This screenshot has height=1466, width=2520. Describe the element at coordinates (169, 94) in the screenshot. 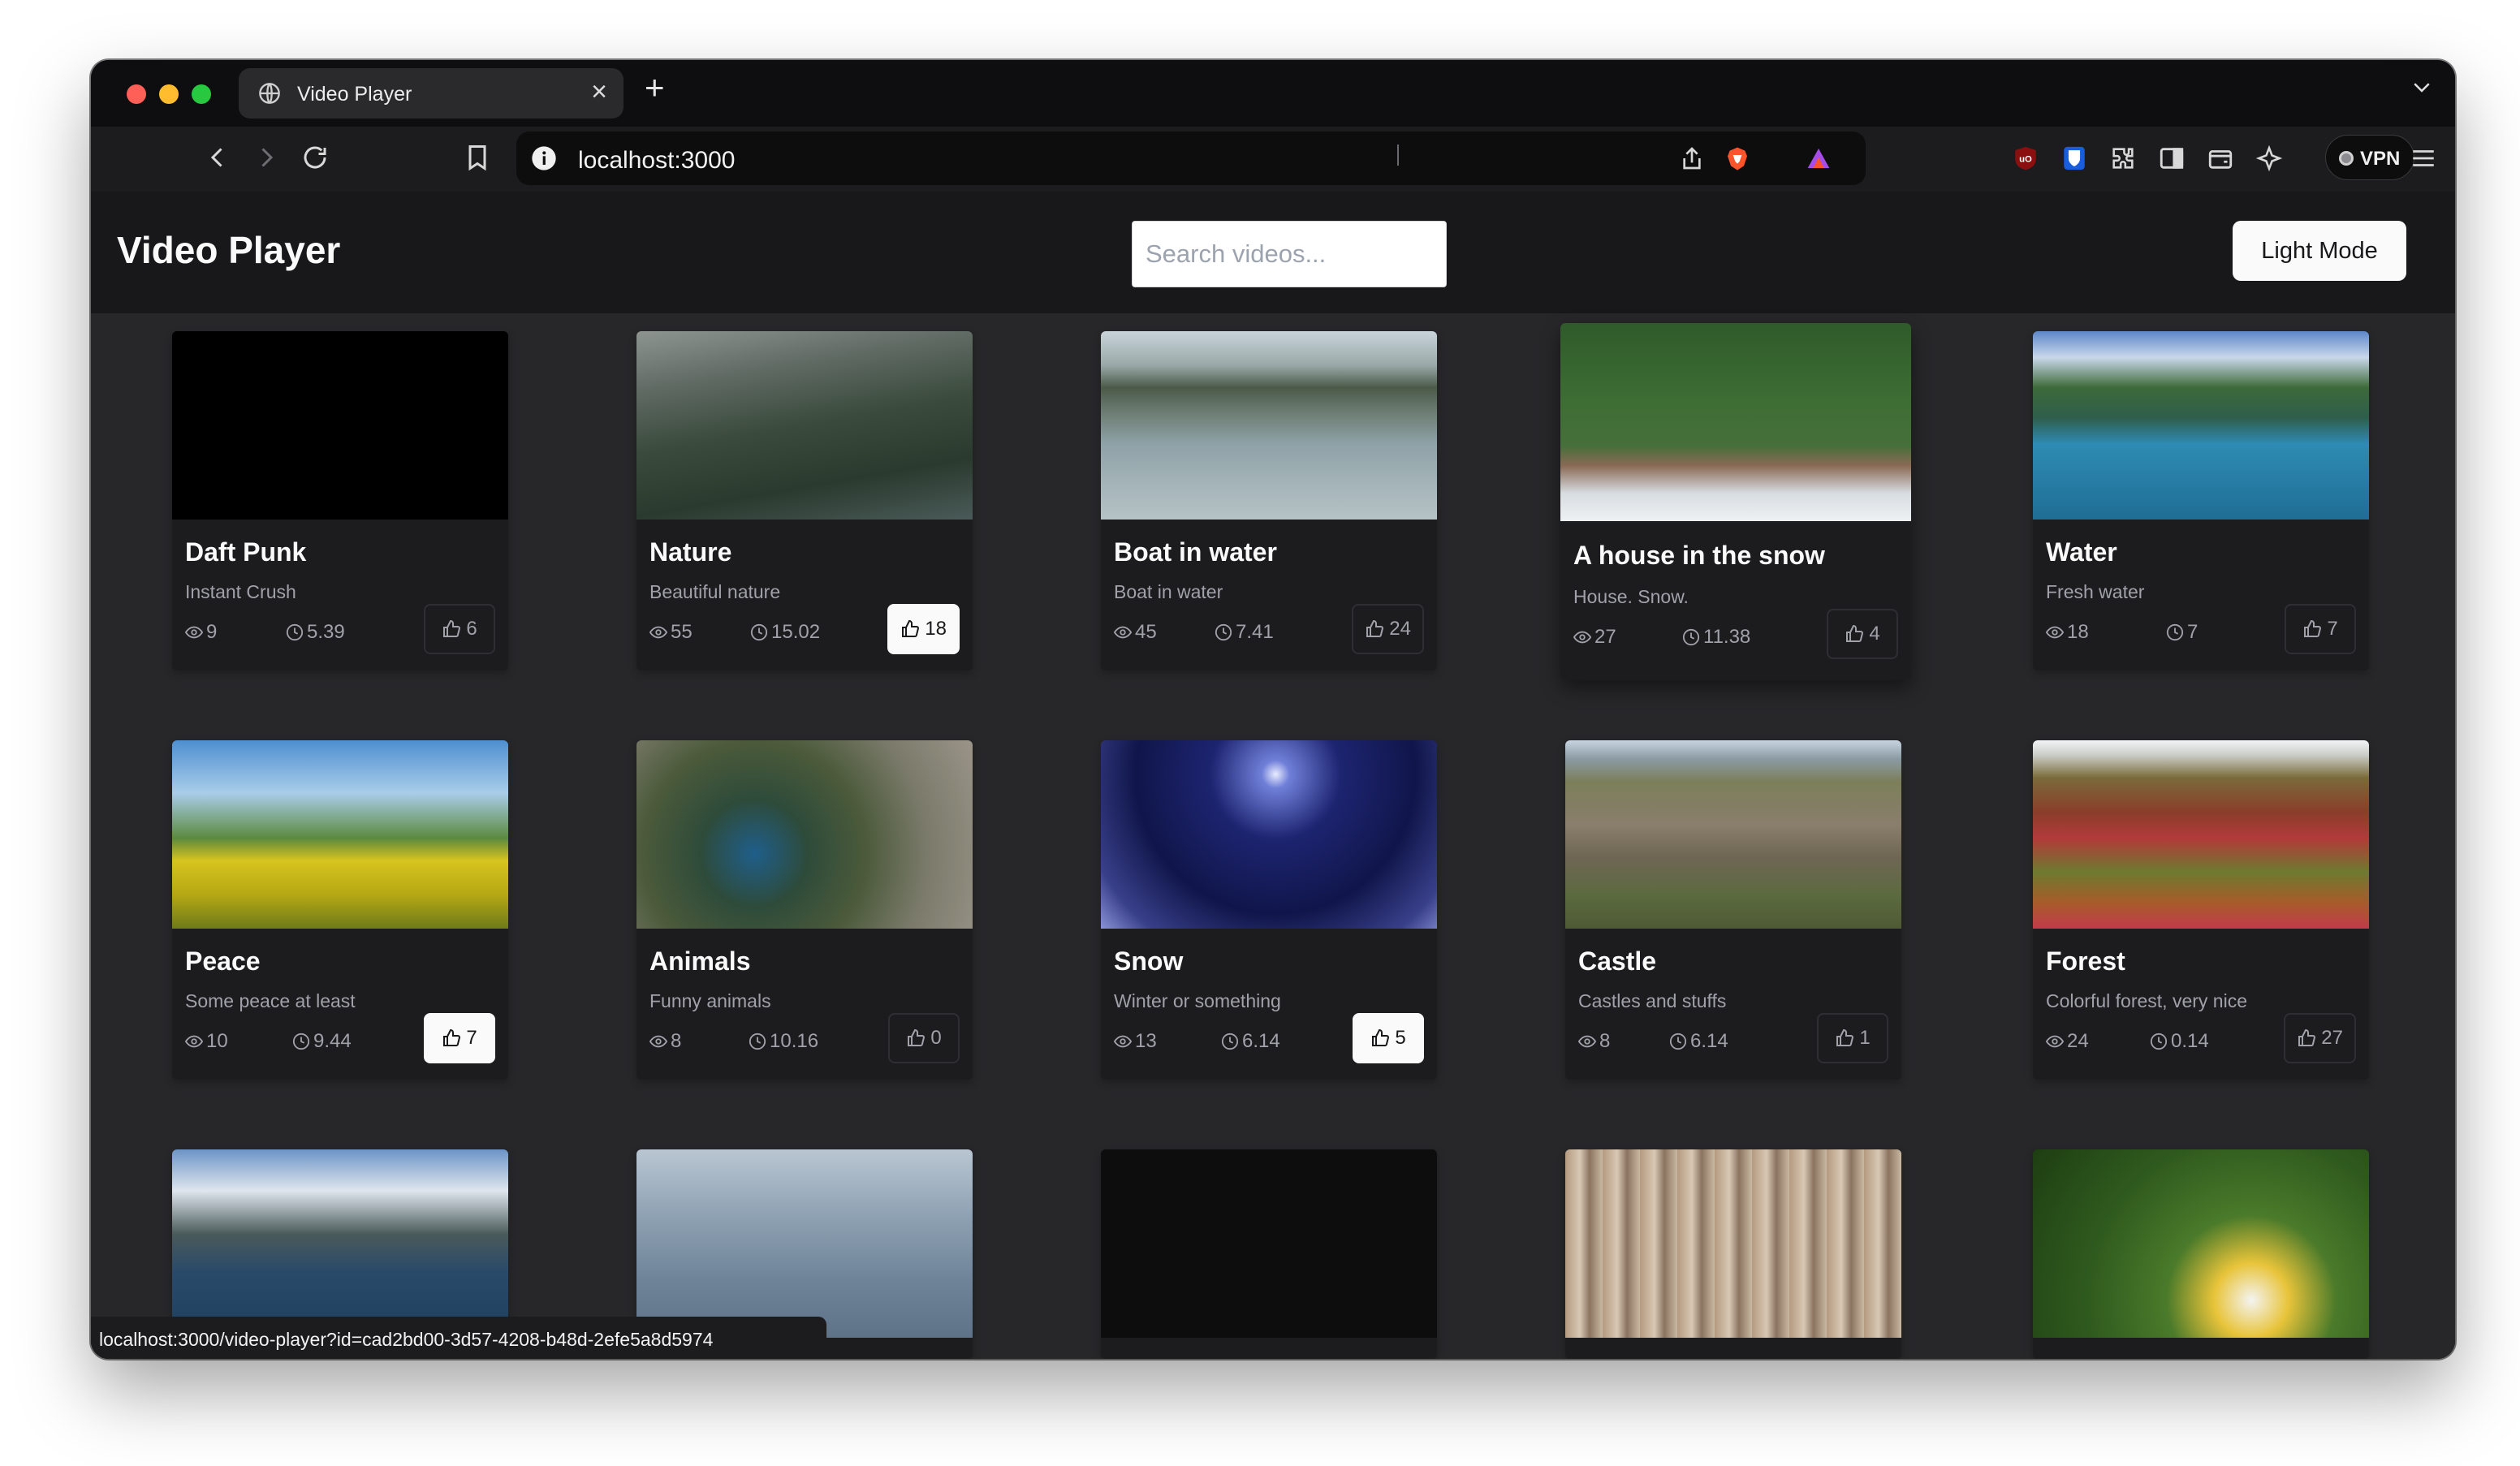

I see `minimize-window-button` at that location.